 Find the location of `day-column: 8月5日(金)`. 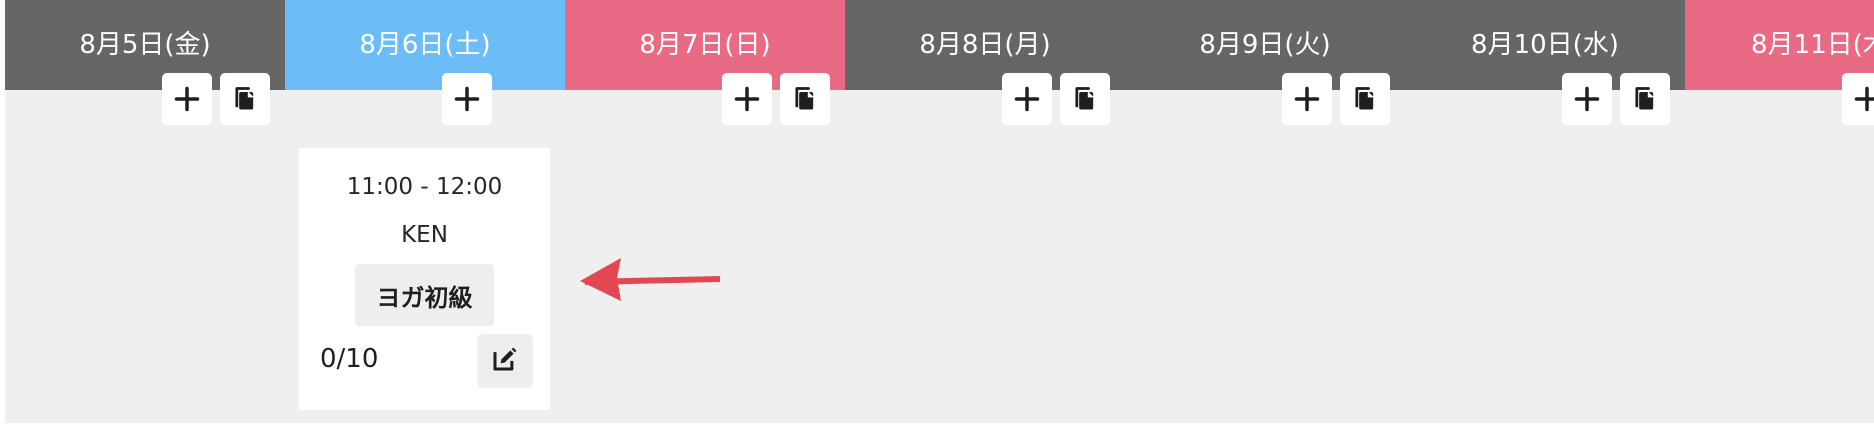

day-column: 8月5日(金) is located at coordinates (145, 211).